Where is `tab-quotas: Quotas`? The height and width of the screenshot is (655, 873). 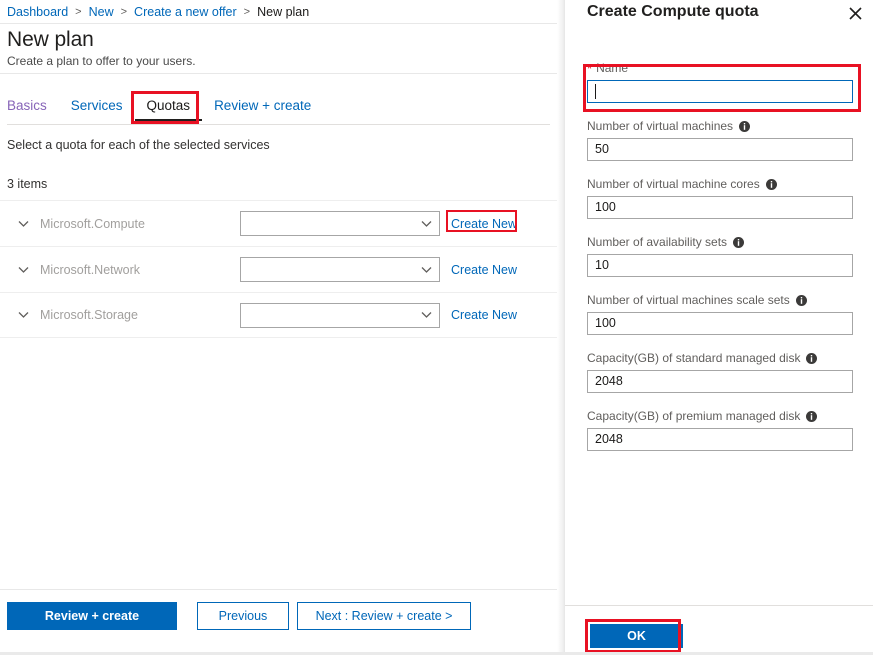
tab-quotas: Quotas is located at coordinates (168, 108).